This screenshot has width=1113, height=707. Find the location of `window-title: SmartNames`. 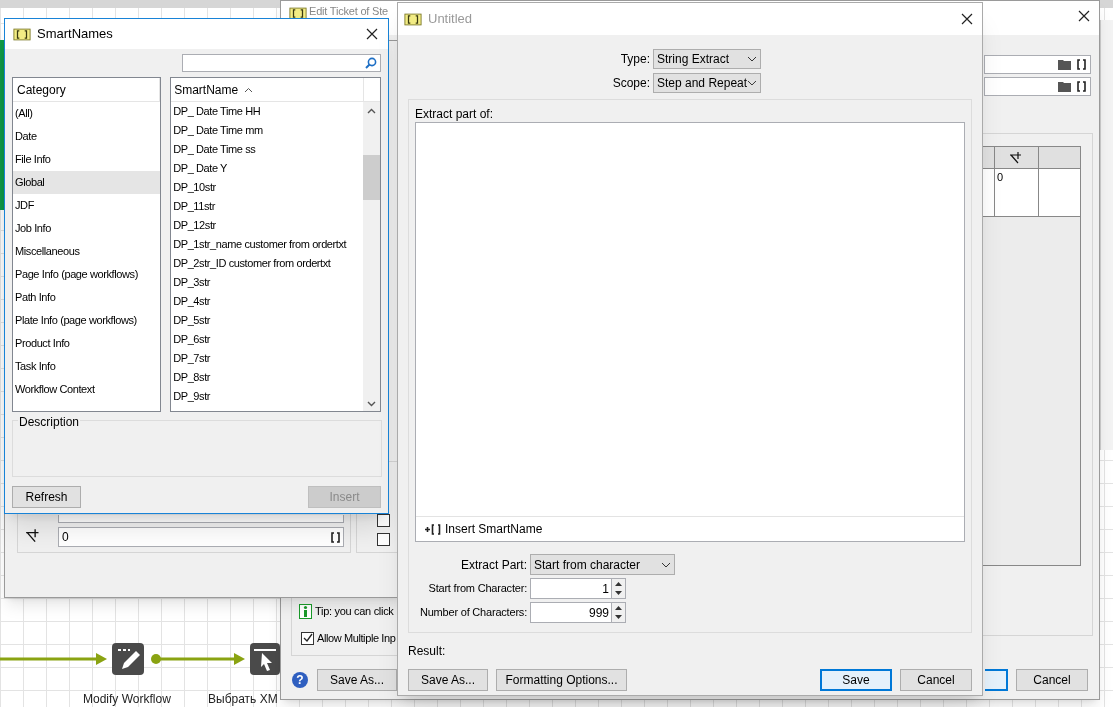

window-title: SmartNames is located at coordinates (75, 34).